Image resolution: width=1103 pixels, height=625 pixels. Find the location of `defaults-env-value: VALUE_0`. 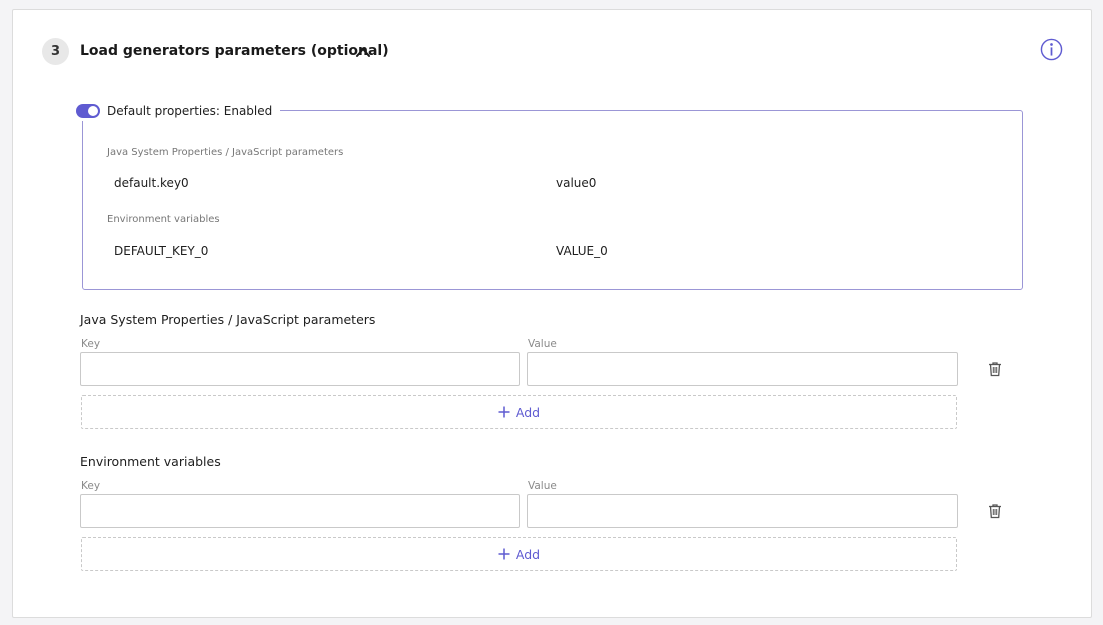

defaults-env-value: VALUE_0 is located at coordinates (582, 251).